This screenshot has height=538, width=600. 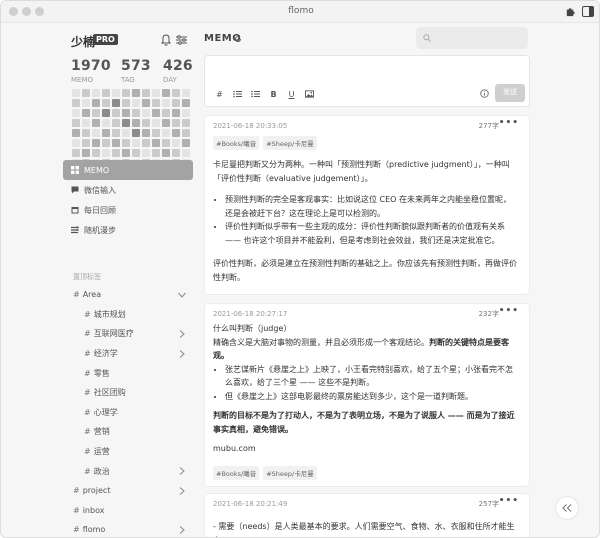 What do you see at coordinates (128, 190) in the screenshot?
I see `nav-item-wechat-input: 微信输入` at bounding box center [128, 190].